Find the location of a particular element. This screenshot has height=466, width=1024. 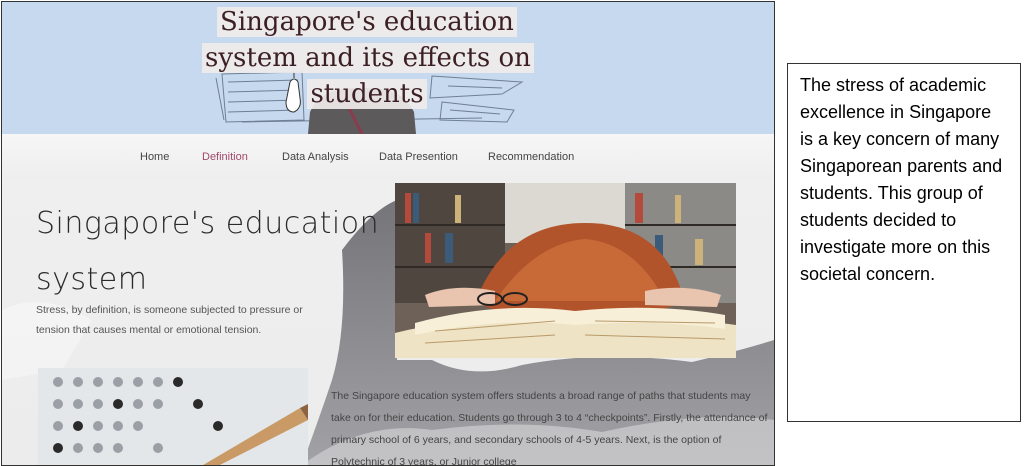

nav-item-data-presention: Data Presention is located at coordinates (418, 157).